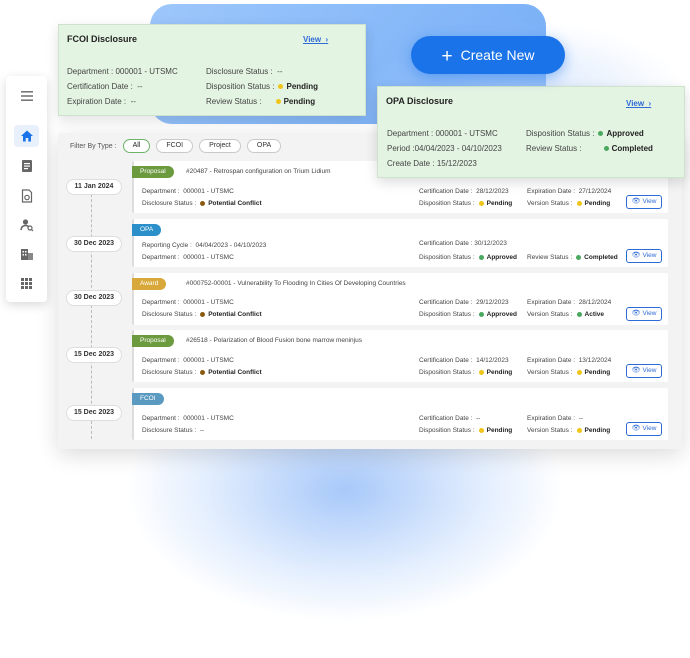  What do you see at coordinates (565, 314) in the screenshot?
I see `info-field: Version Status : Active` at bounding box center [565, 314].